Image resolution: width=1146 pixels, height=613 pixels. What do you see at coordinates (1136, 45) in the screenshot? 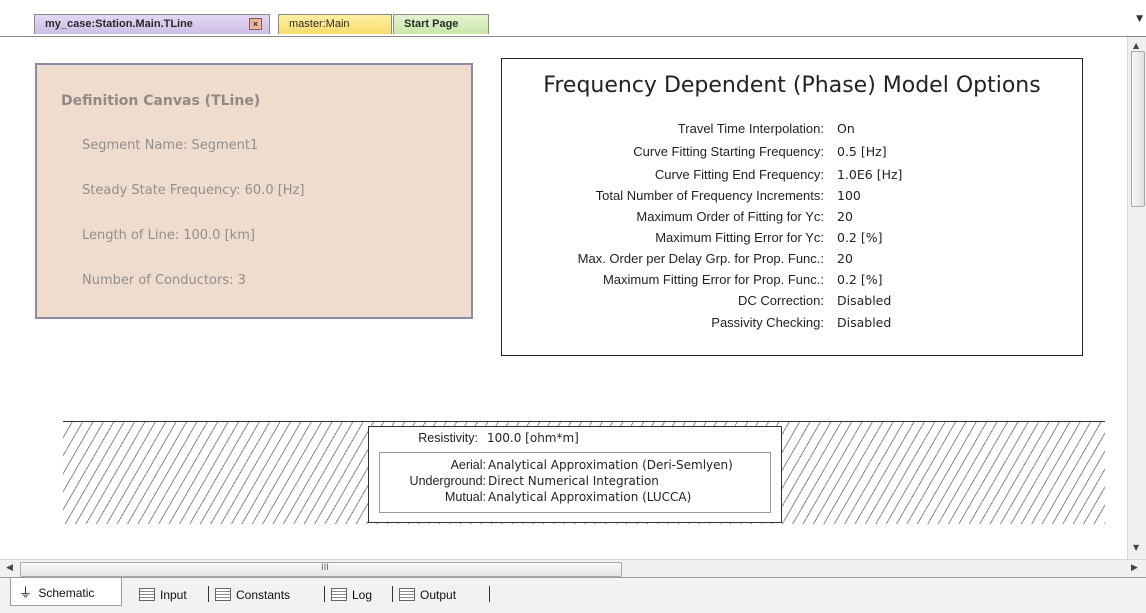
I see `scroll-up-icon: ▲` at bounding box center [1136, 45].